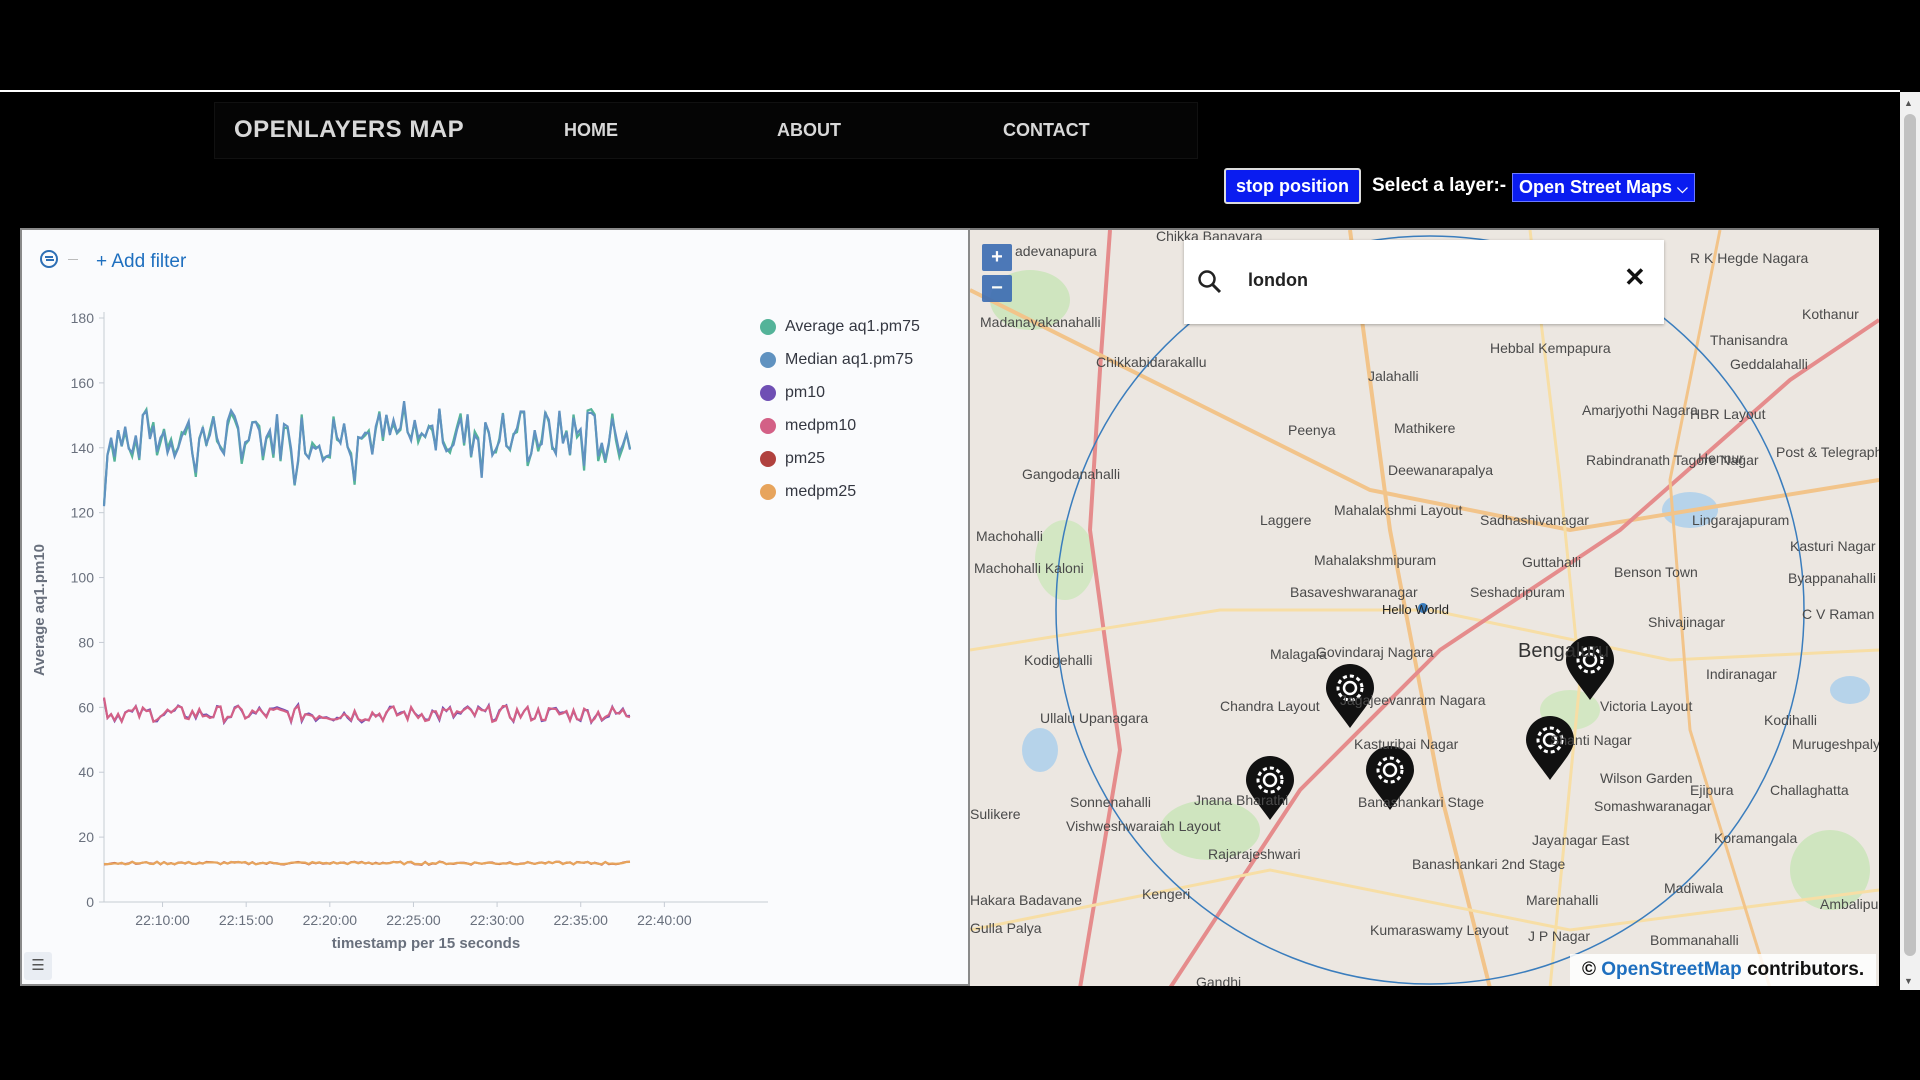  I want to click on y-tick-label: 80, so click(86, 642).